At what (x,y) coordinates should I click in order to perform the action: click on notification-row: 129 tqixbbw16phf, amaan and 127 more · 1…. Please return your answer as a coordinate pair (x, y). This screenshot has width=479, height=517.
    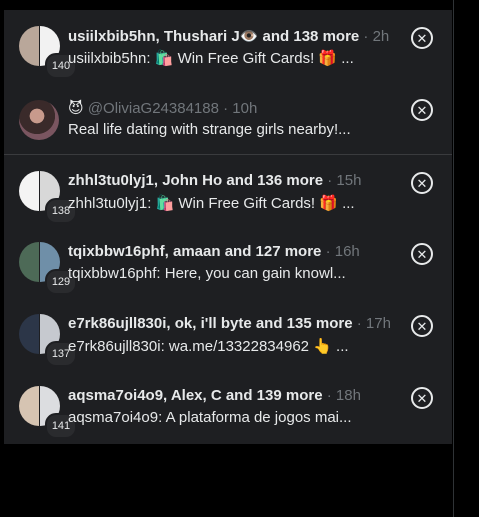
    Looking at the image, I should click on (228, 262).